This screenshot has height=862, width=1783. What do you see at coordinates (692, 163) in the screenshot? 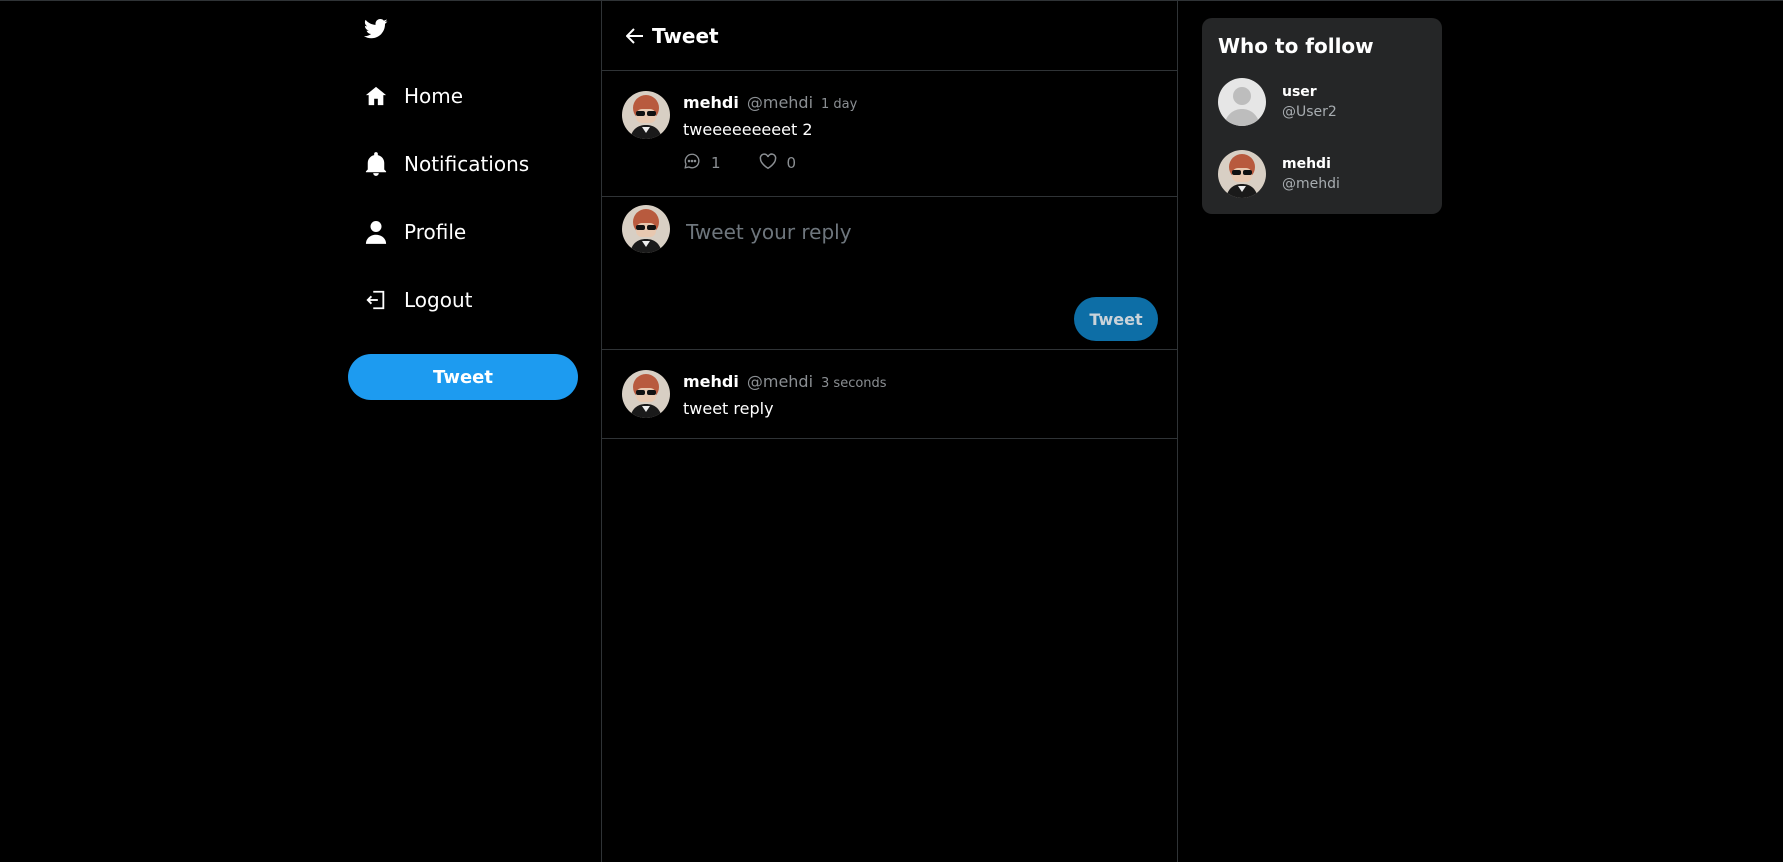
I see `comment-icon` at bounding box center [692, 163].